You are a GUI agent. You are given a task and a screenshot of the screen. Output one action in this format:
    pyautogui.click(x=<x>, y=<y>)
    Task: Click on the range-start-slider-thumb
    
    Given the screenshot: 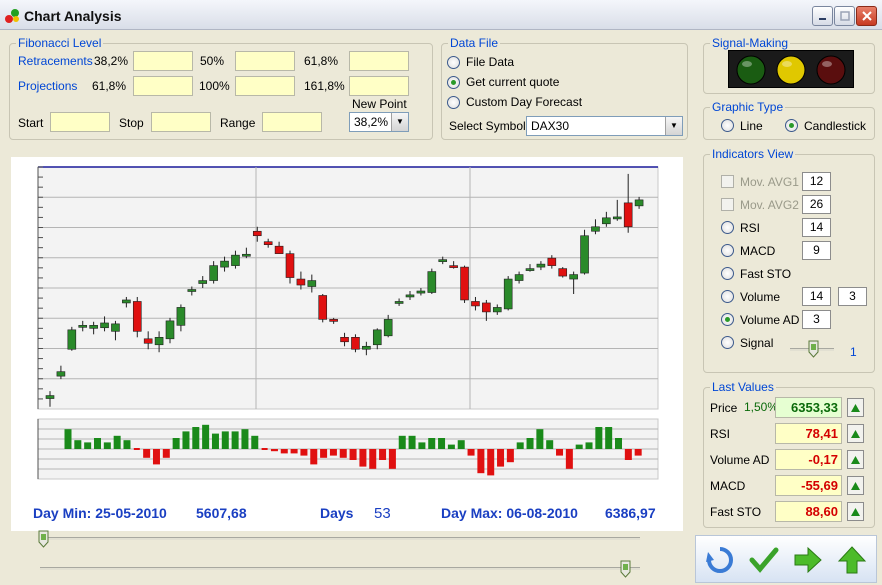 What is the action you would take?
    pyautogui.click(x=43, y=539)
    